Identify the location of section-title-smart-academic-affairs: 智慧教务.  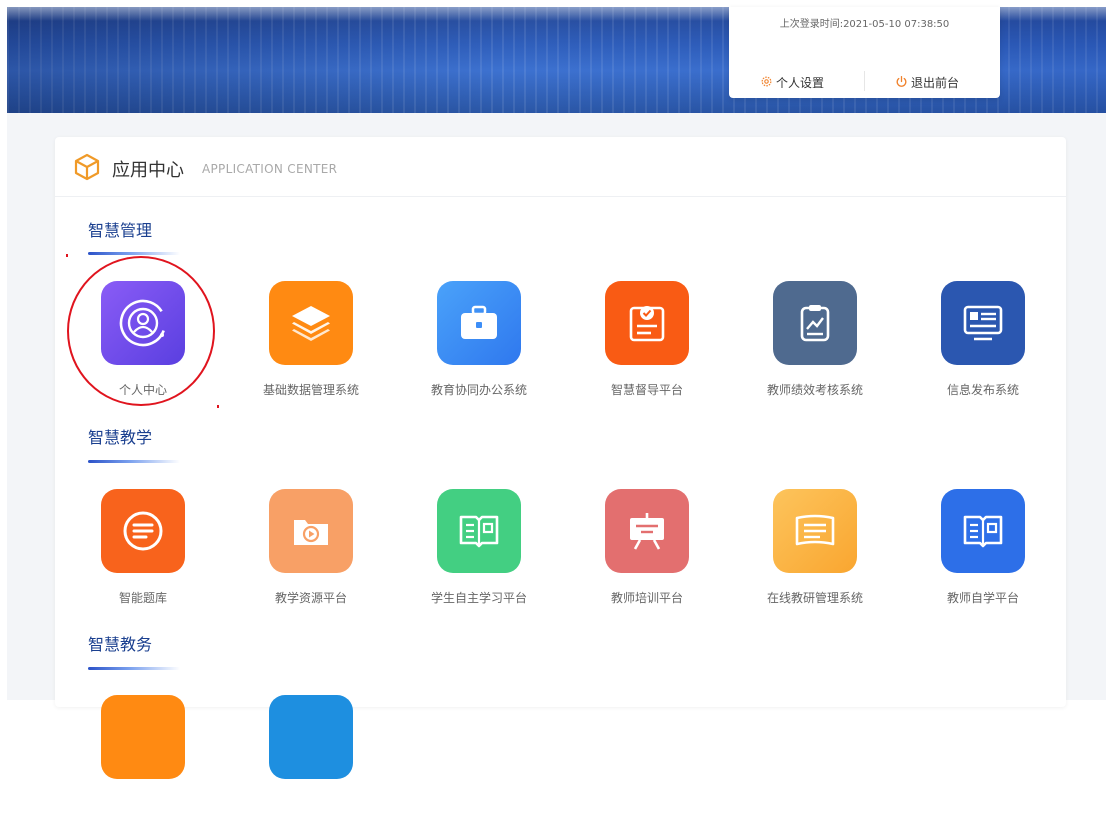
(120, 644).